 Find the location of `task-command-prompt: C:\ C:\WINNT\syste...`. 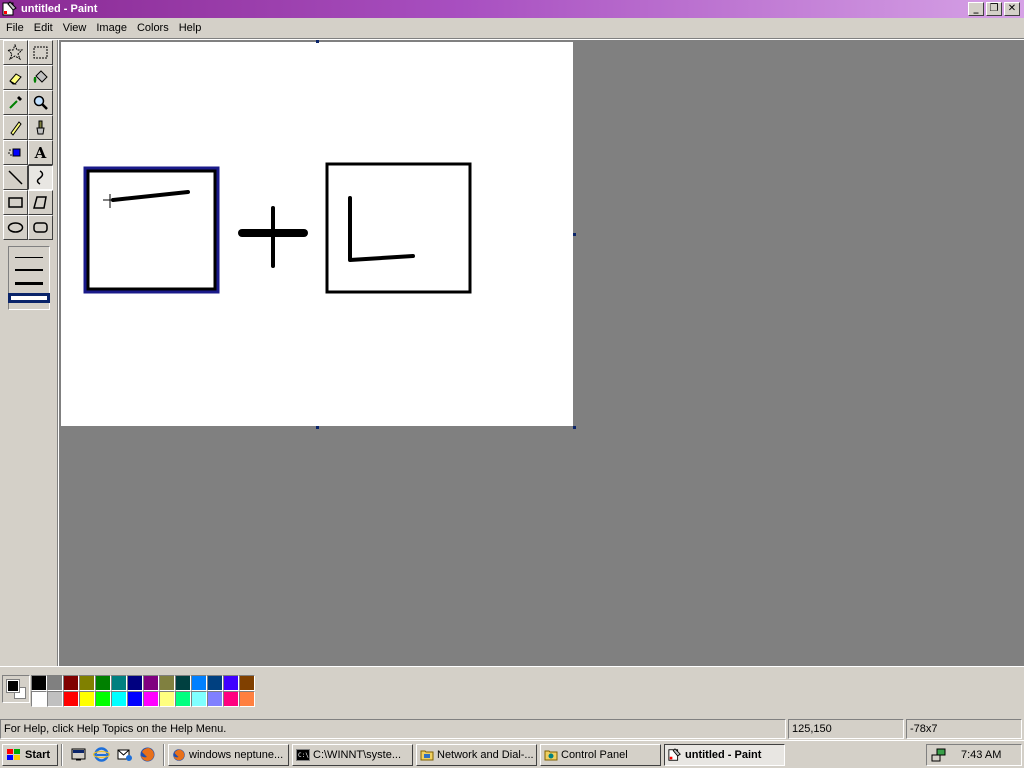

task-command-prompt: C:\ C:\WINNT\syste... is located at coordinates (352, 754).